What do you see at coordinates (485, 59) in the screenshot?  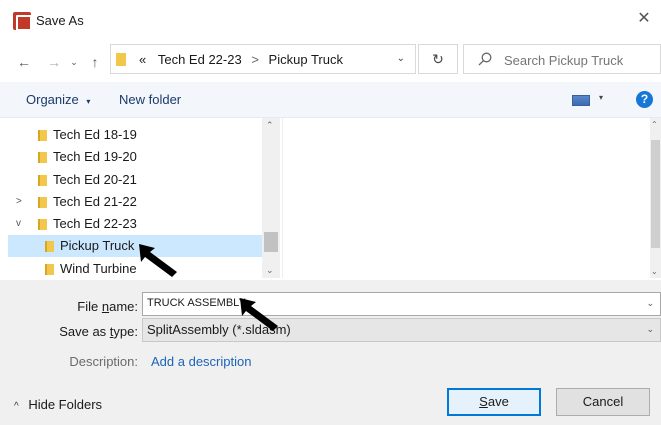 I see `search-icon` at bounding box center [485, 59].